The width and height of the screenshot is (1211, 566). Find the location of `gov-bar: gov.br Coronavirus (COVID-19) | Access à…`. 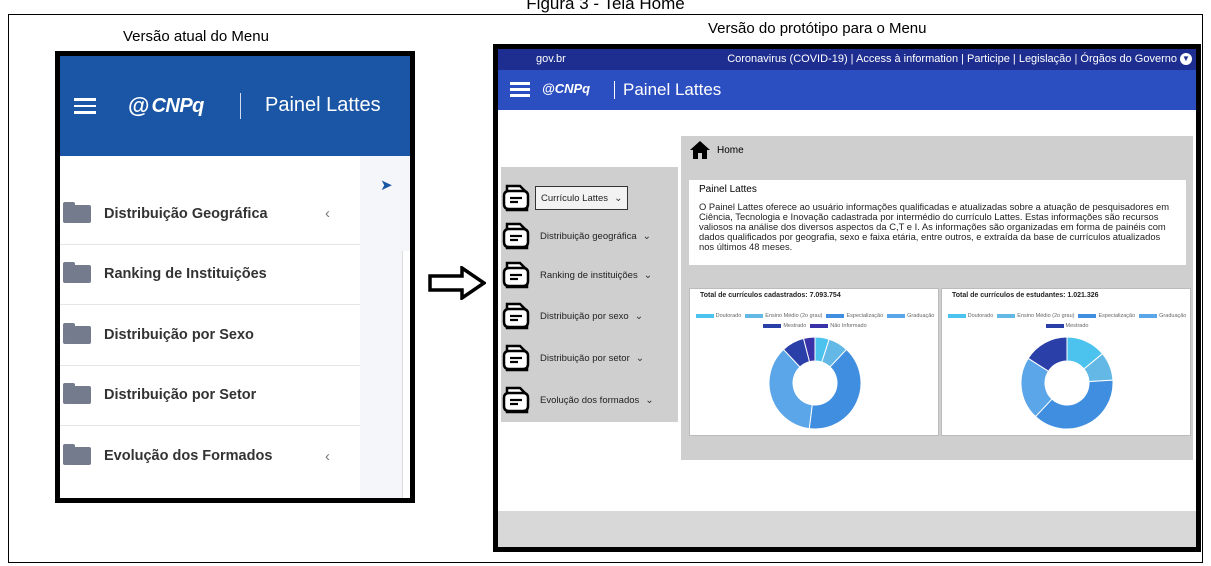

gov-bar: gov.br Coronavirus (COVID-19) | Access à… is located at coordinates (847, 59).